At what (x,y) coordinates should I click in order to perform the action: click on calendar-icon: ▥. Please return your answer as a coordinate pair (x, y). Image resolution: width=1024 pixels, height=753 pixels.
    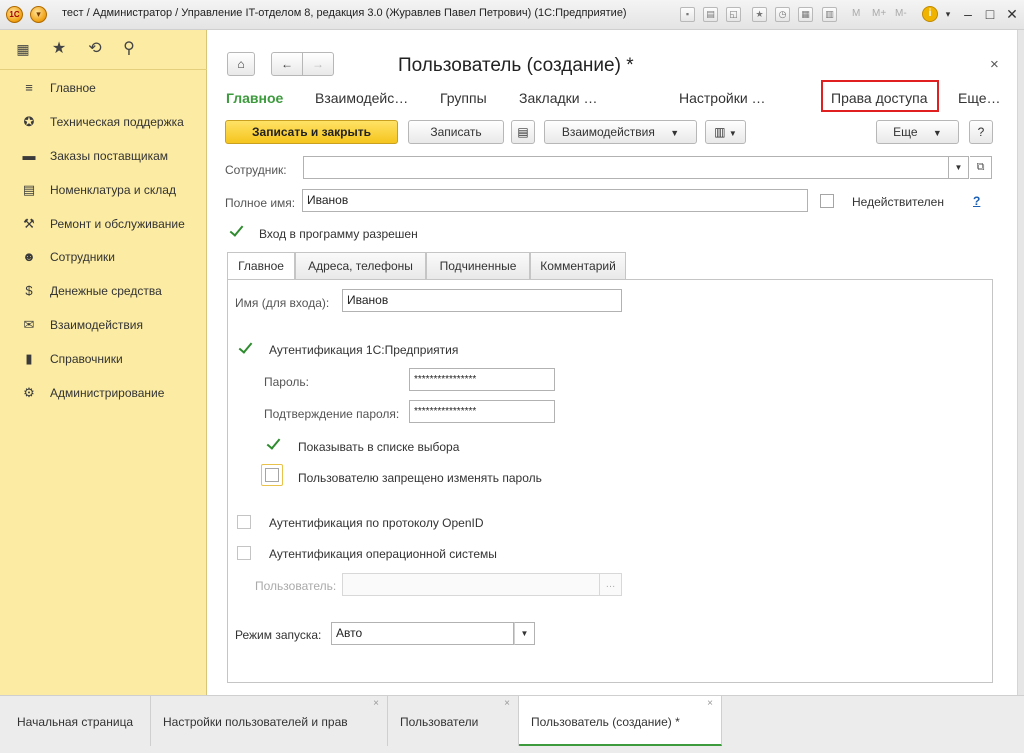
    Looking at the image, I should click on (829, 14).